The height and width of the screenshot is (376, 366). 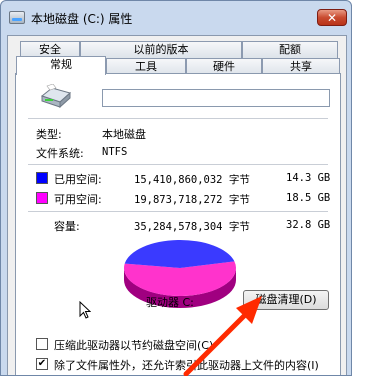 I want to click on used-space-swatch, so click(x=42, y=178).